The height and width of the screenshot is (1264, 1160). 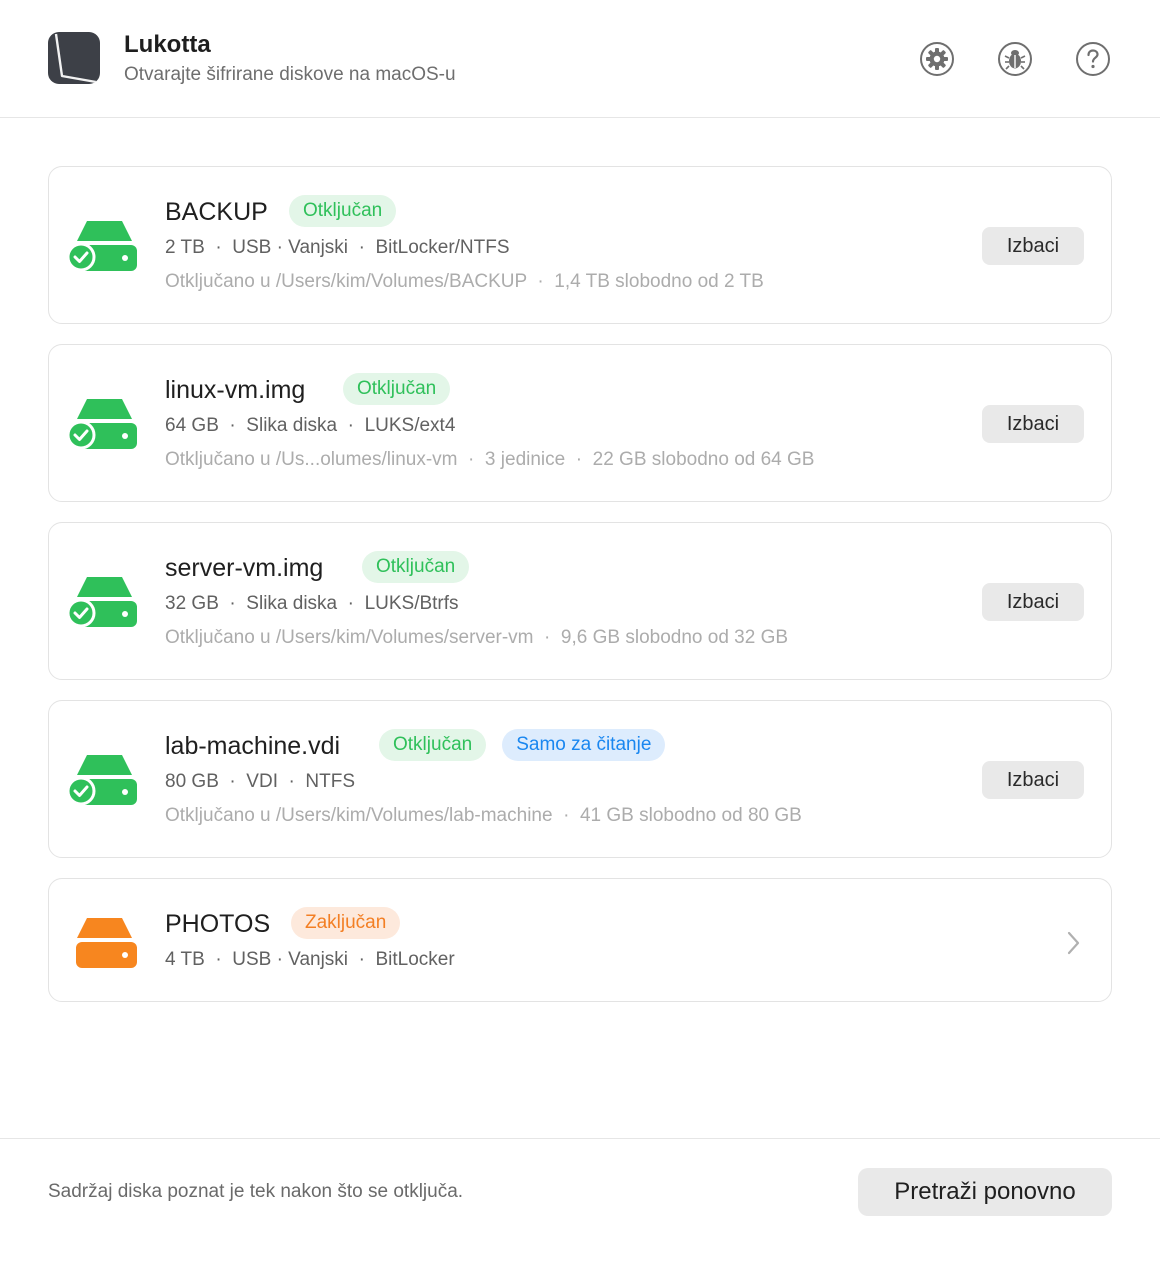 I want to click on badge-row: Zaključan, so click(x=346, y=923).